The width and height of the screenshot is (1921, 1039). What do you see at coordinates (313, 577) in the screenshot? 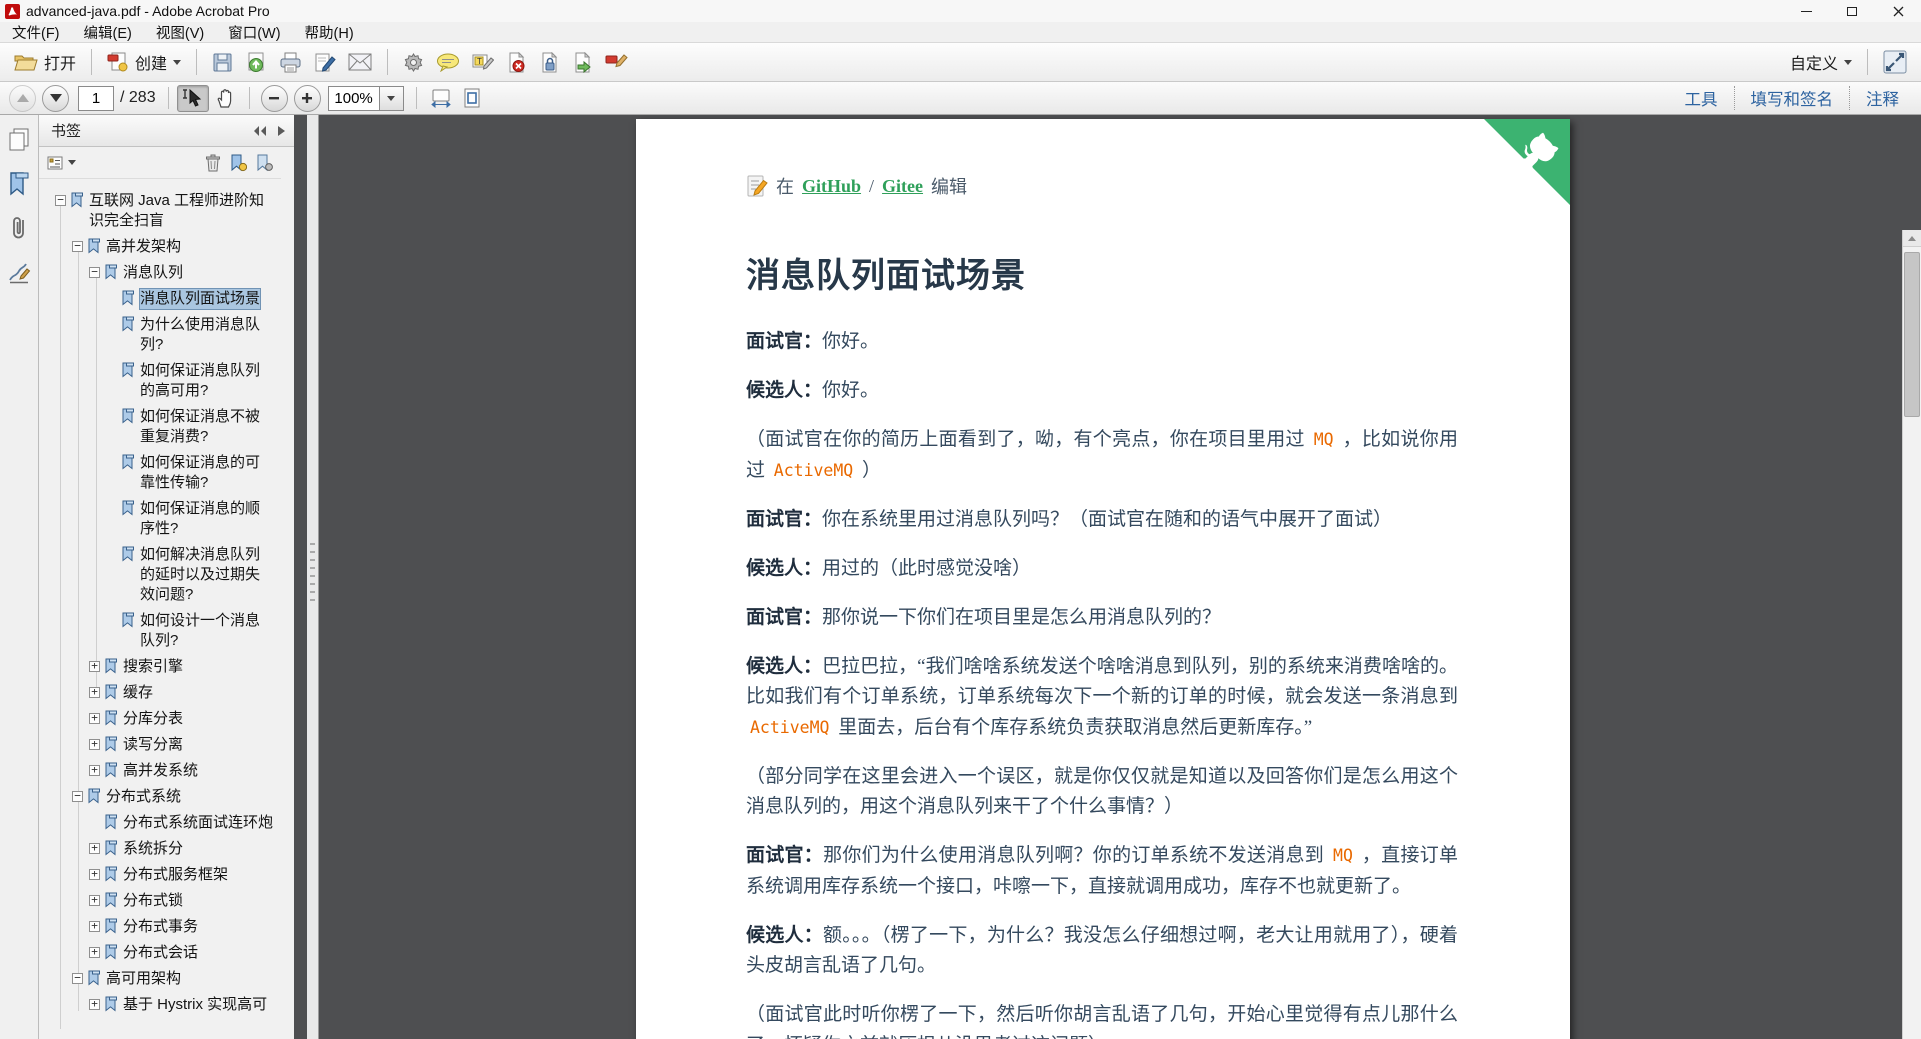
I see `panel-splitter` at bounding box center [313, 577].